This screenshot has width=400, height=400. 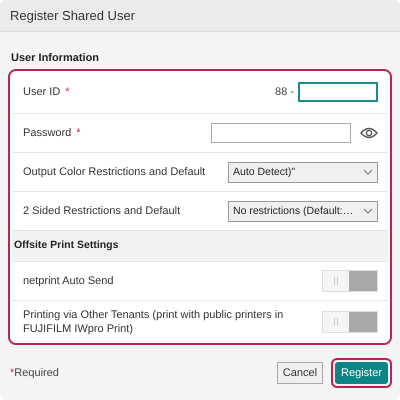 What do you see at coordinates (47, 92) in the screenshot?
I see `field-label: User ID *` at bounding box center [47, 92].